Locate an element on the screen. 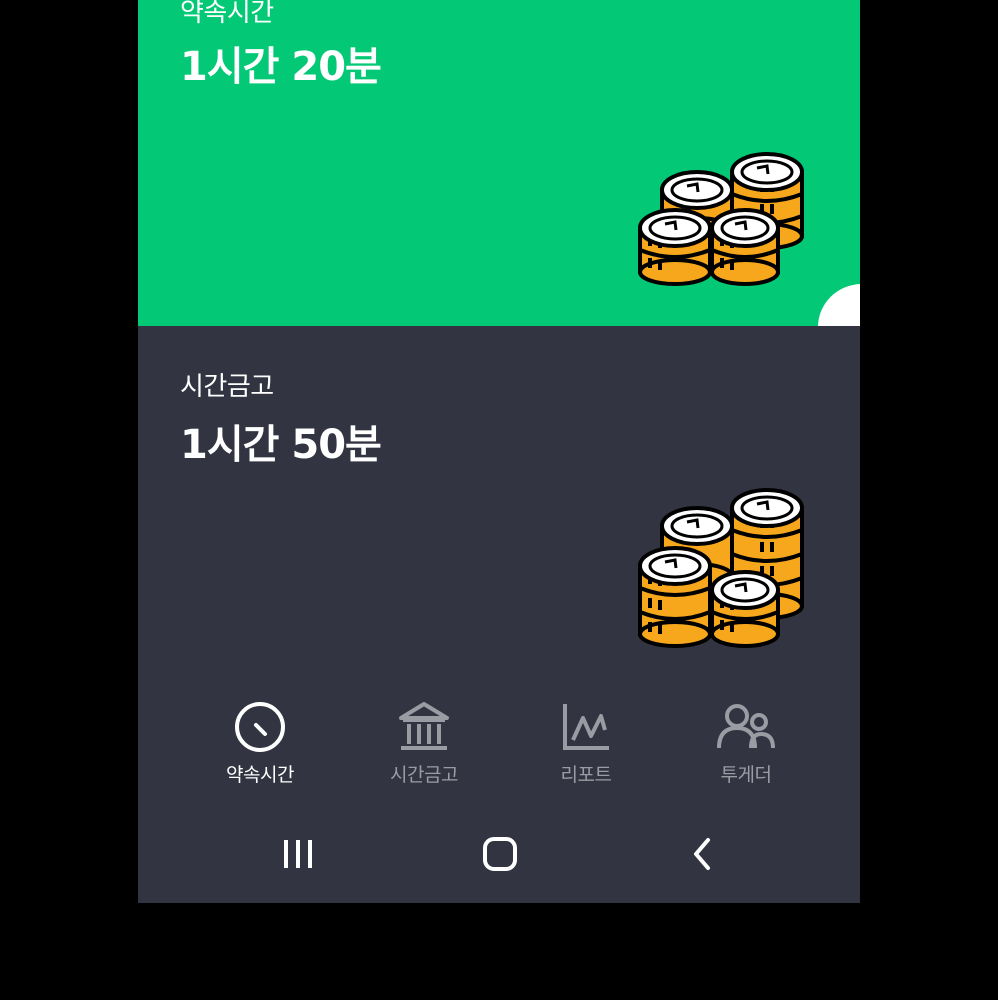 The image size is (998, 1000). bottom-nav: 약속시간 시간금고 리포트 투게더 is located at coordinates (499, 750).